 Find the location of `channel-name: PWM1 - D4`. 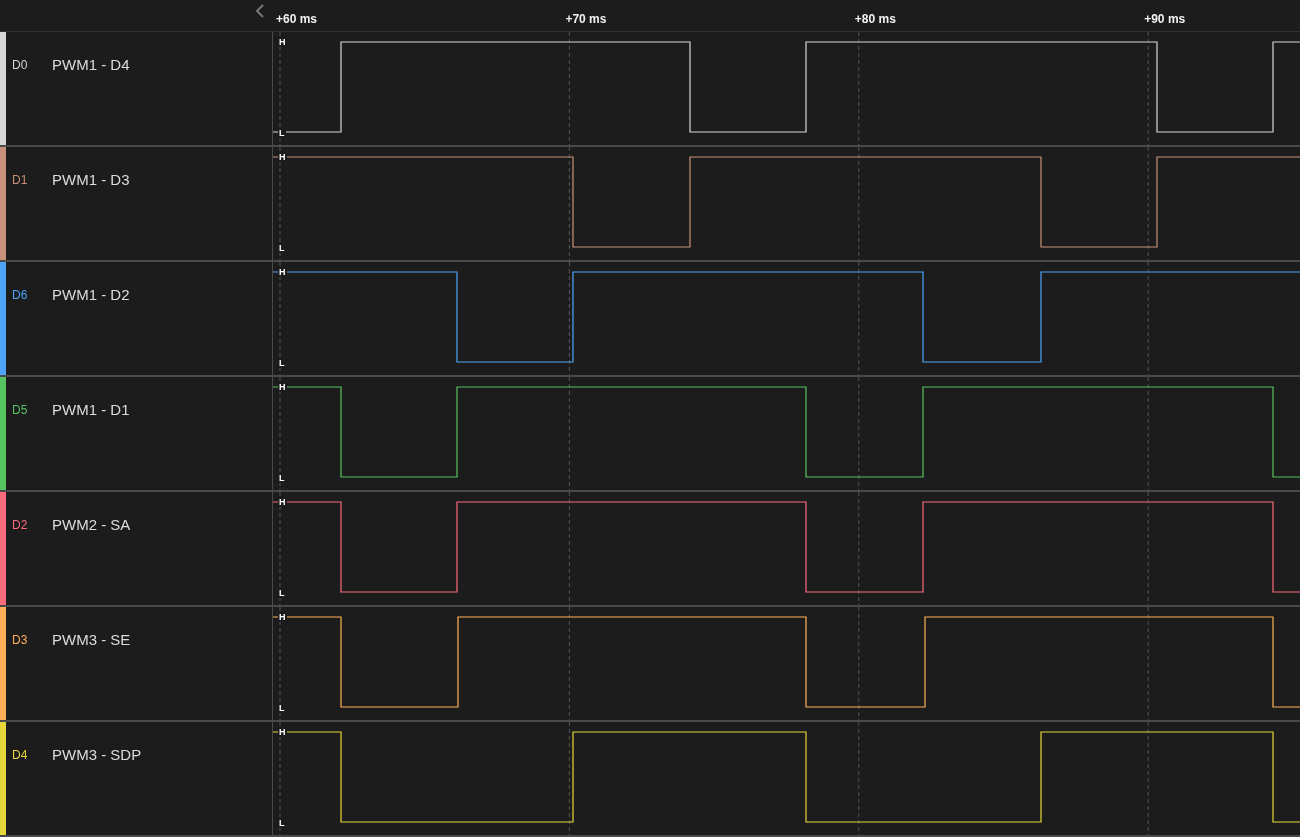

channel-name: PWM1 - D4 is located at coordinates (91, 64).